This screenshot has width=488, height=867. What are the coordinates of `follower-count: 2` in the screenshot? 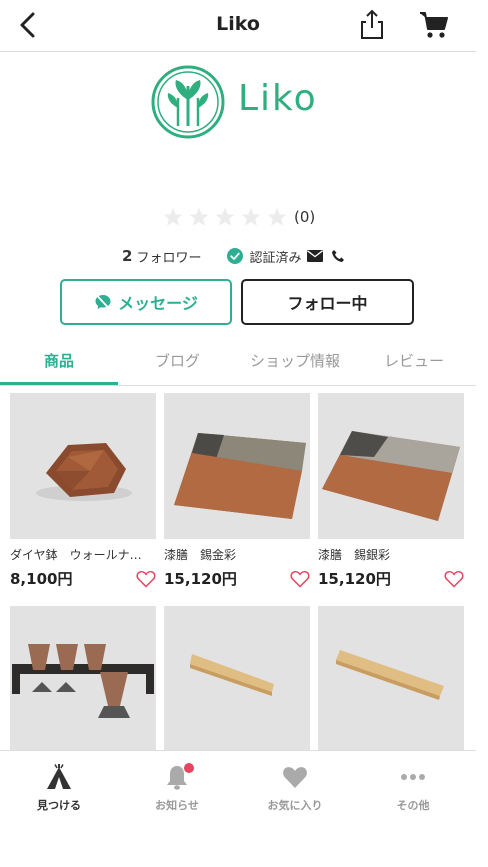 It's located at (127, 256).